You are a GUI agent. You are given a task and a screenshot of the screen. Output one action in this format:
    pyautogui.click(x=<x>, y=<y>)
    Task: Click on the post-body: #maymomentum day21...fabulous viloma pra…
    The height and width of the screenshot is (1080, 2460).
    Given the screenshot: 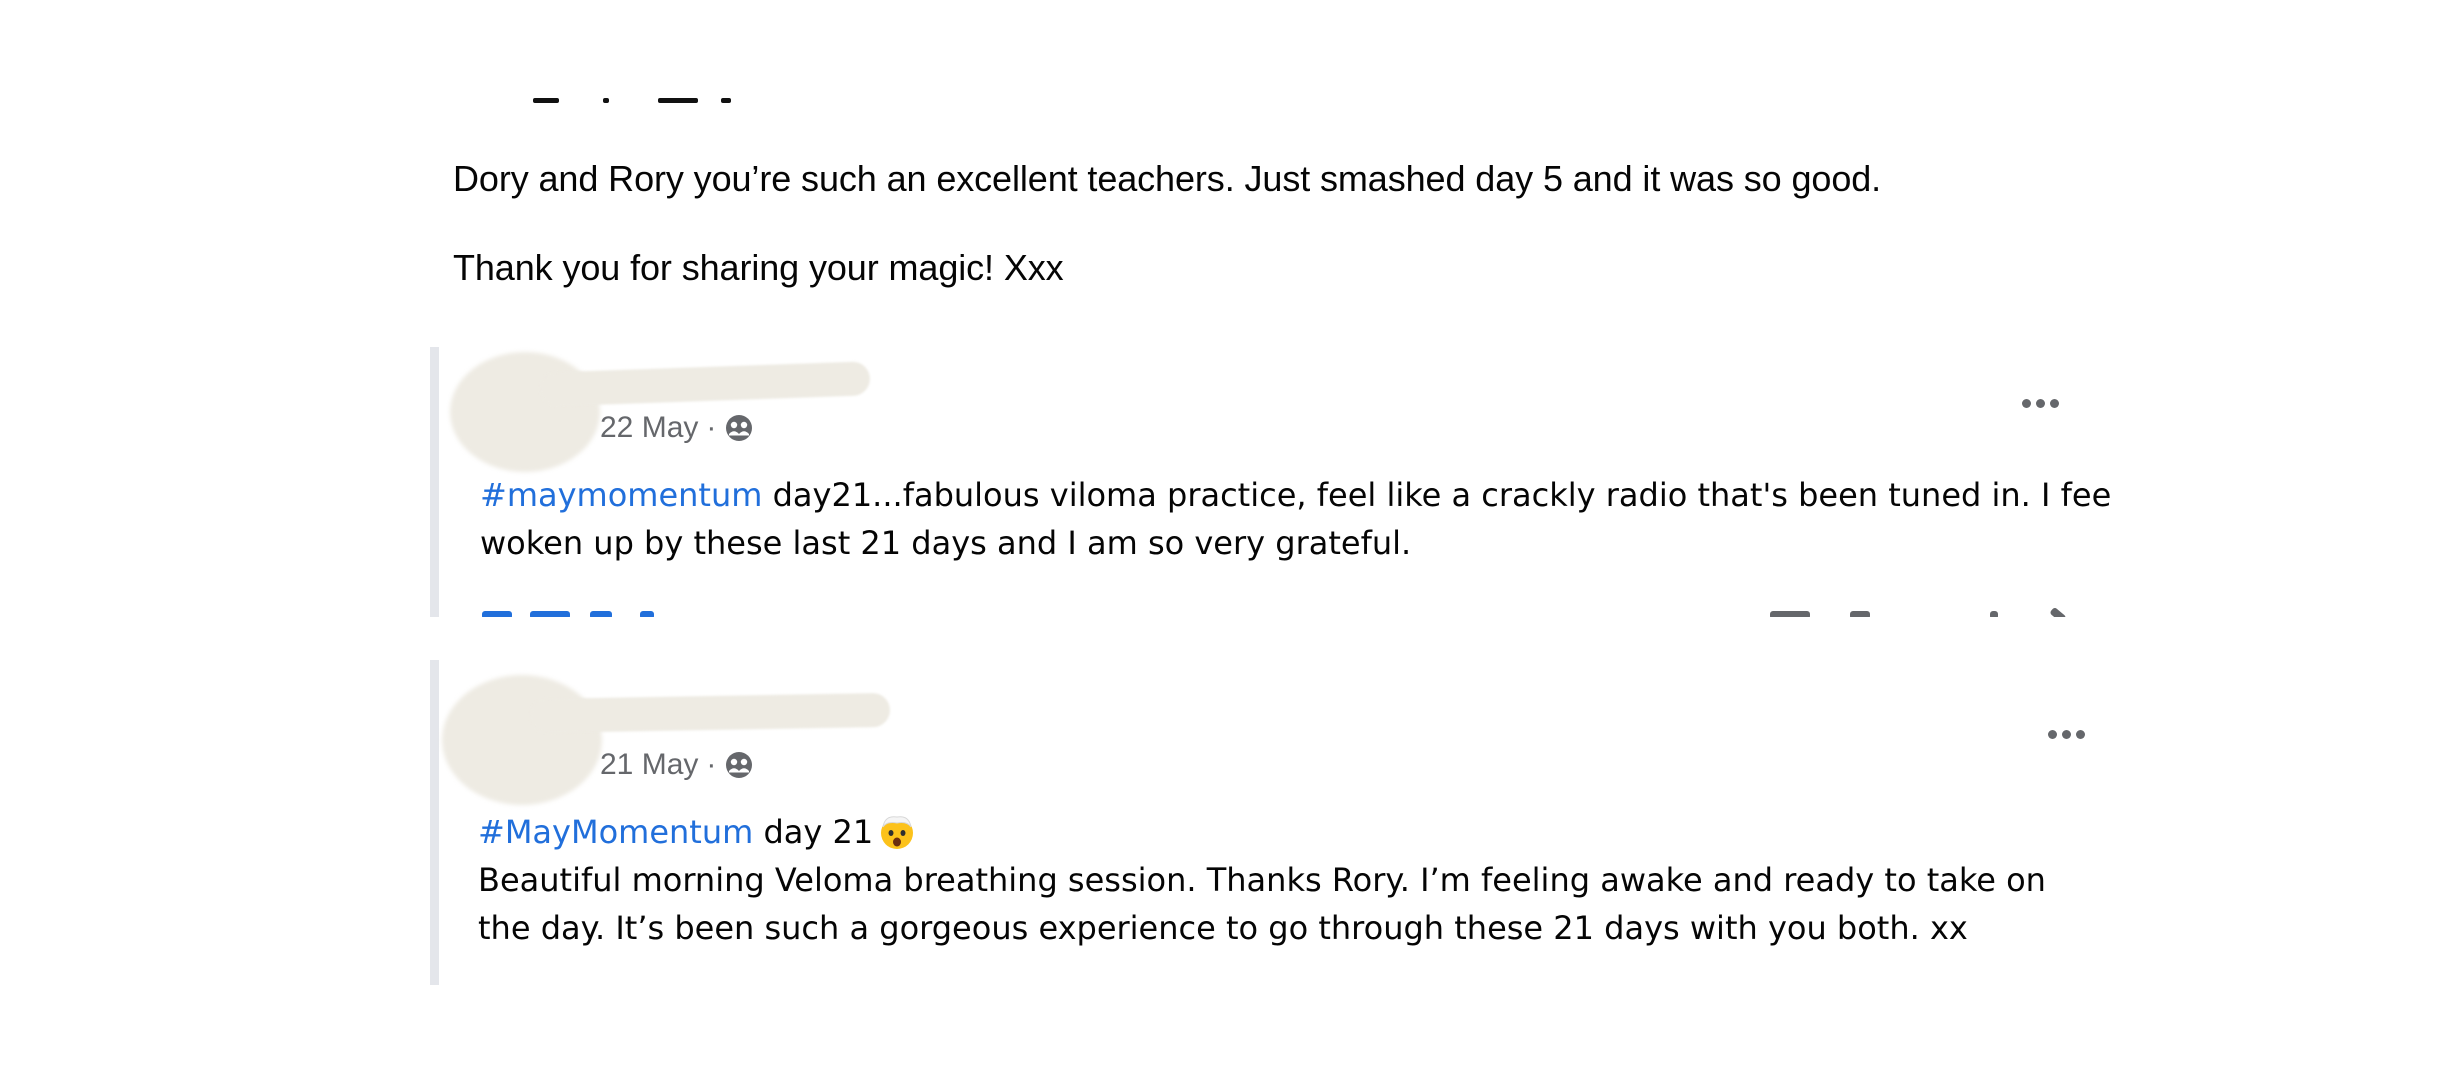 What is the action you would take?
    pyautogui.click(x=1295, y=519)
    